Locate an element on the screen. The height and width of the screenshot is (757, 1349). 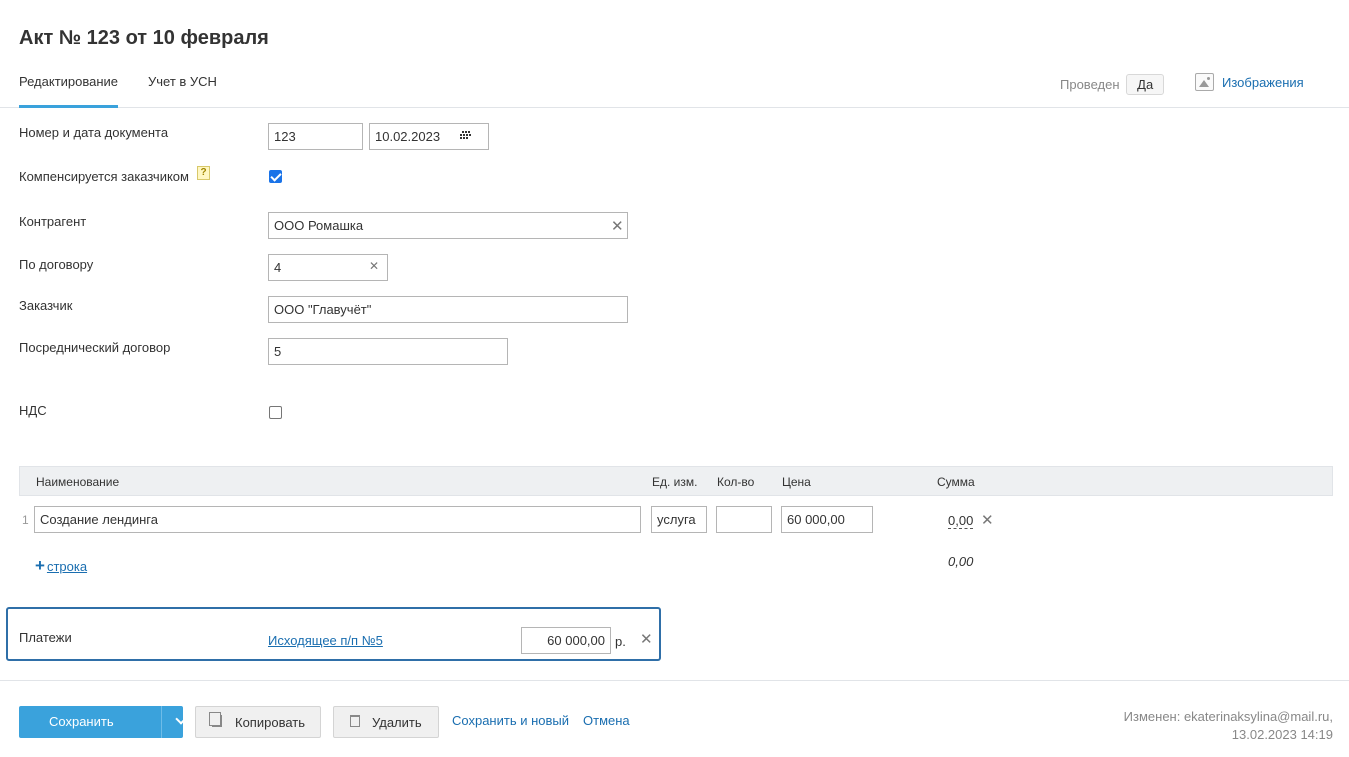
payment-amount-input: 60 000,00 is located at coordinates (566, 640).